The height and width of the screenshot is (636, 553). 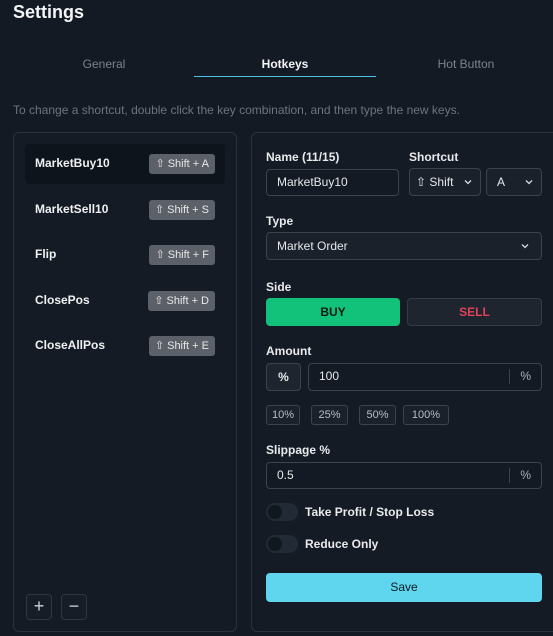 What do you see at coordinates (342, 544) in the screenshot?
I see `reduce-only-label: Reduce Only` at bounding box center [342, 544].